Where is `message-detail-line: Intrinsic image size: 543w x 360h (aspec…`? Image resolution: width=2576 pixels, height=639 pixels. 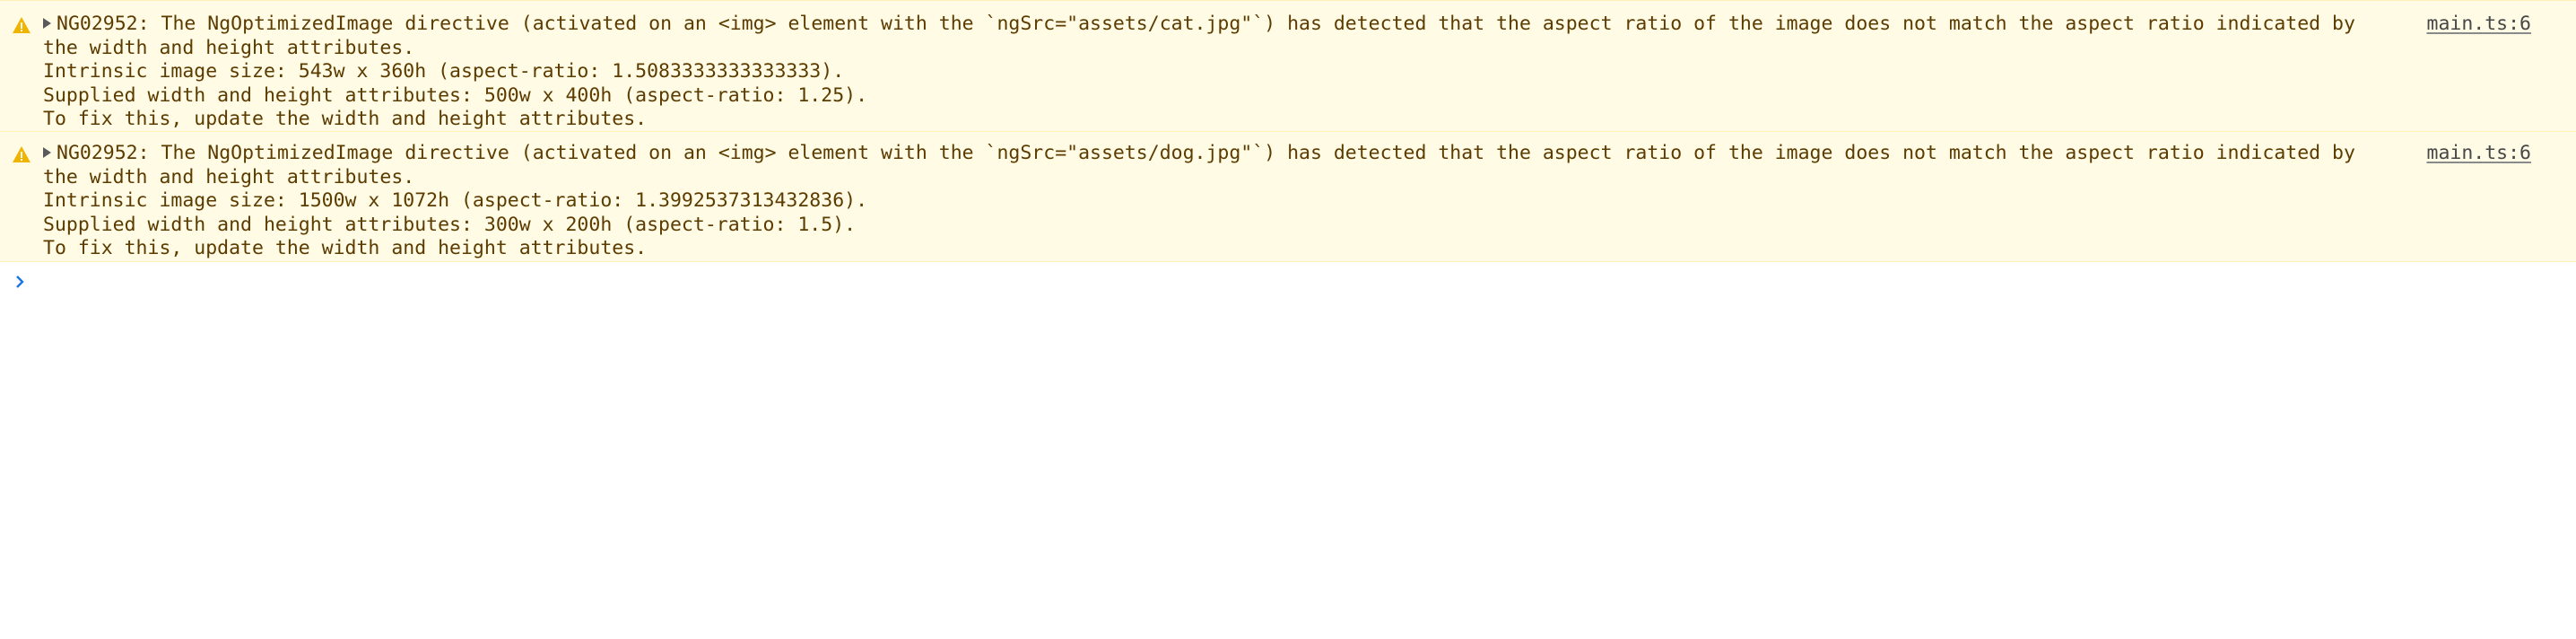 message-detail-line: Intrinsic image size: 543w x 360h (aspec… is located at coordinates (444, 72).